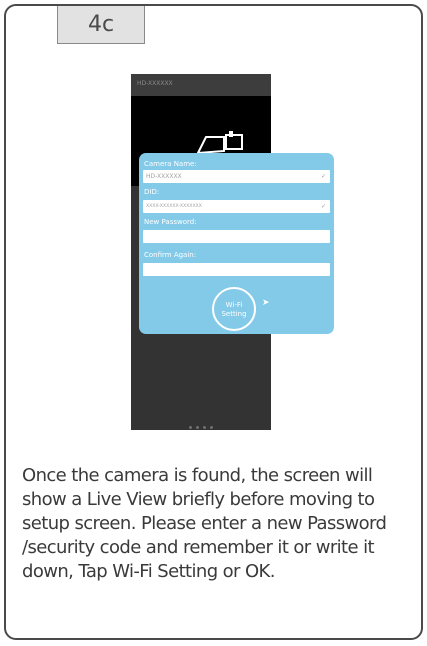 The height and width of the screenshot is (646, 427). I want to click on phone-title: HD-XXXXXX, so click(155, 83).